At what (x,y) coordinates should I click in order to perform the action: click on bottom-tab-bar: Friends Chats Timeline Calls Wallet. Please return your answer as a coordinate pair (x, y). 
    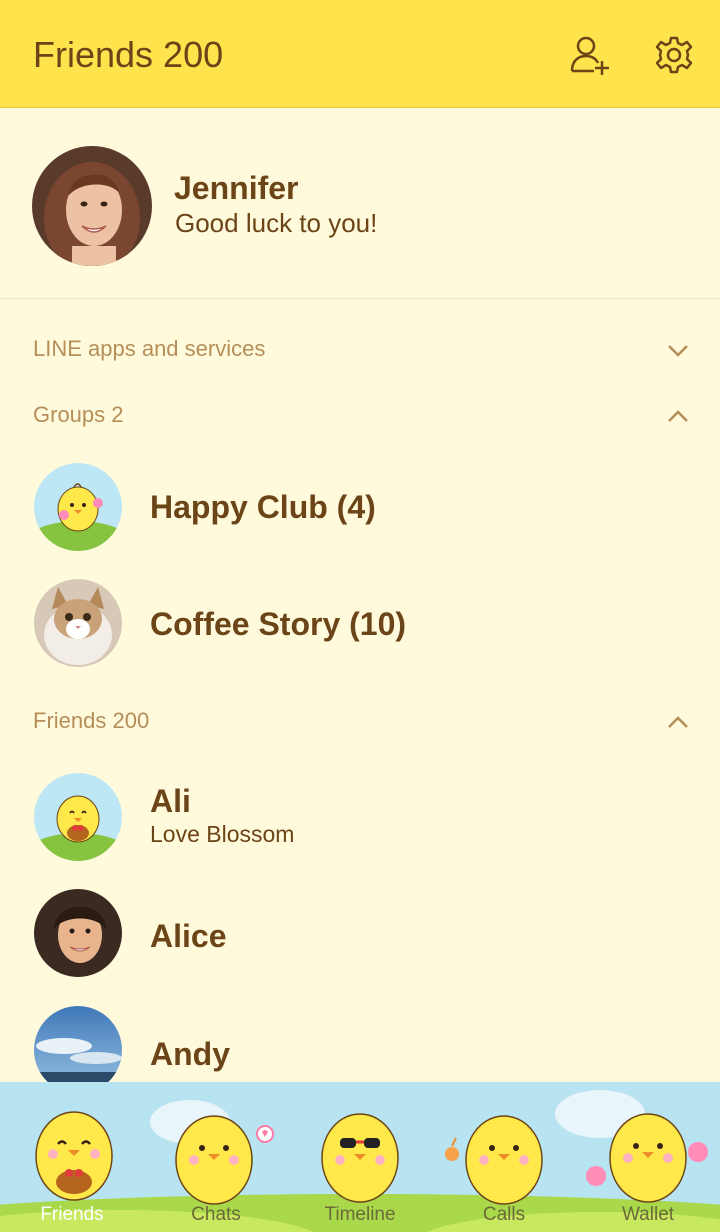
    Looking at the image, I should click on (360, 1157).